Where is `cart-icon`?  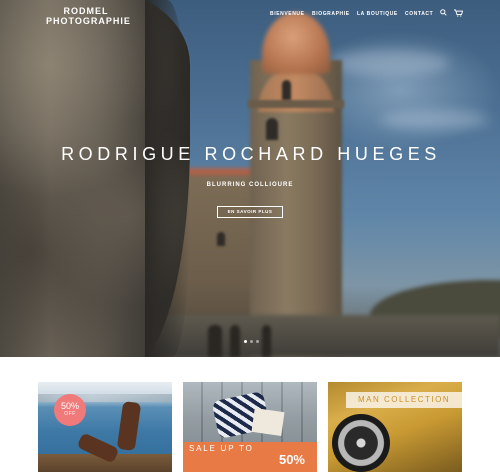
cart-icon is located at coordinates (459, 14).